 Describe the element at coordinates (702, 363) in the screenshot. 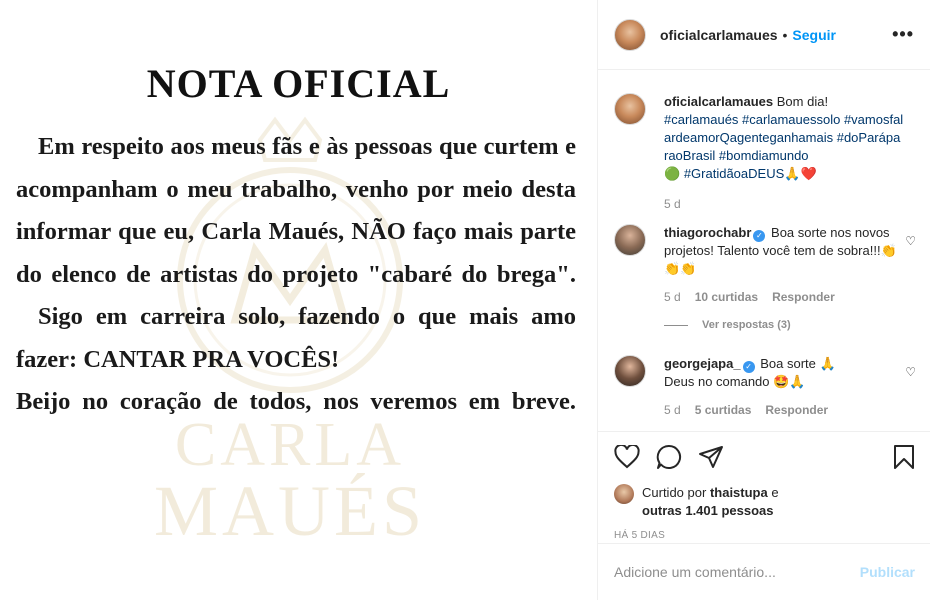

I see `comment-username: georgejapa_` at that location.